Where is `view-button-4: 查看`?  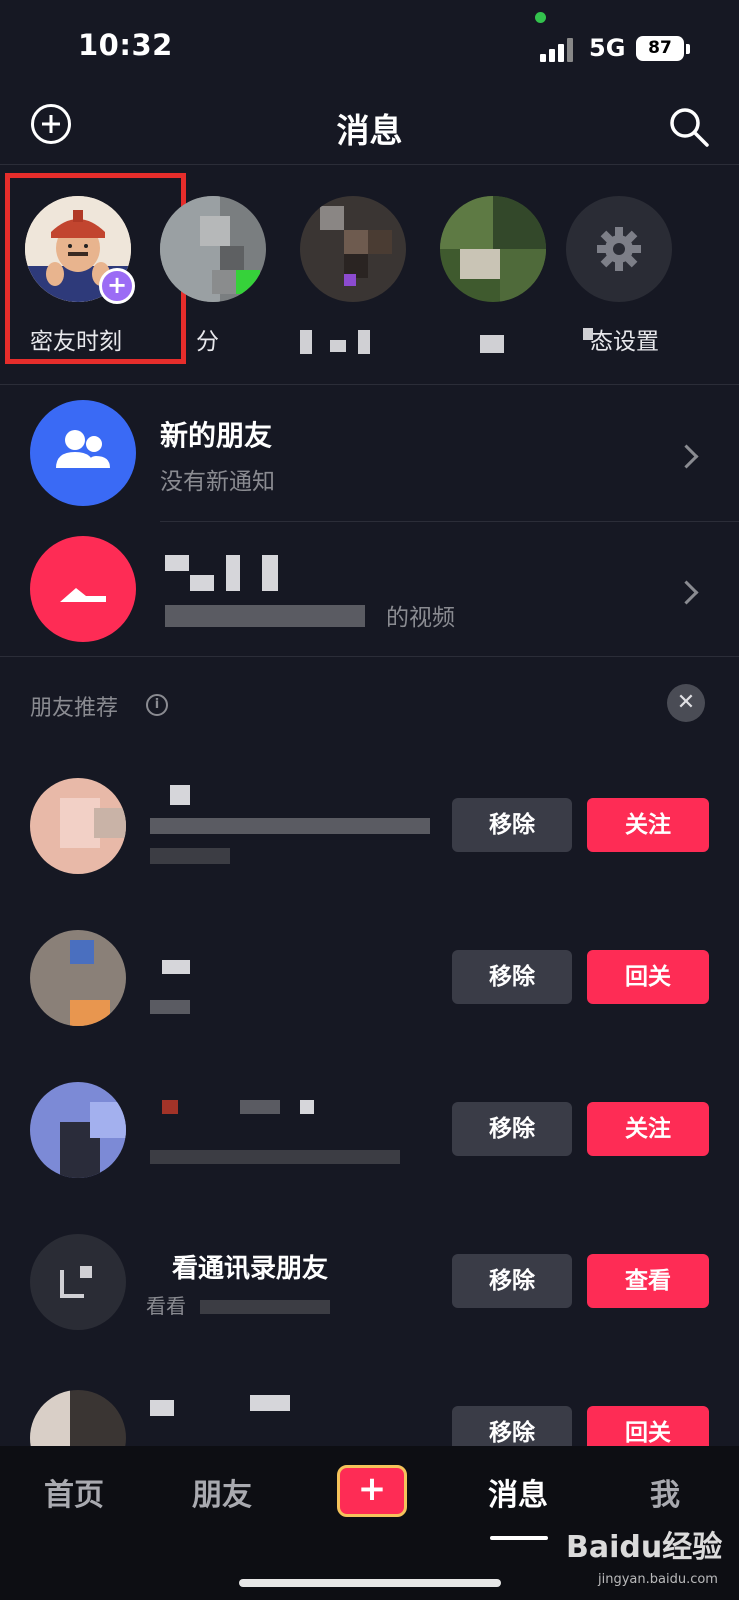 view-button-4: 查看 is located at coordinates (648, 1281).